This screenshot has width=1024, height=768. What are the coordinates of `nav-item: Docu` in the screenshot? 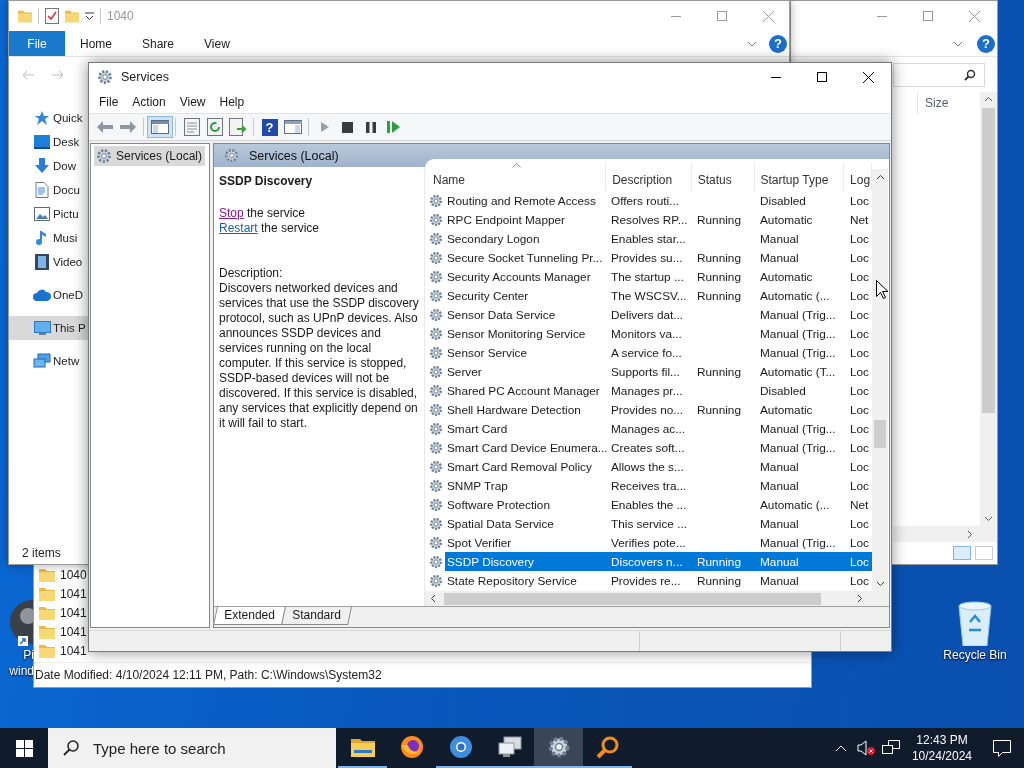 It's located at (49, 190).